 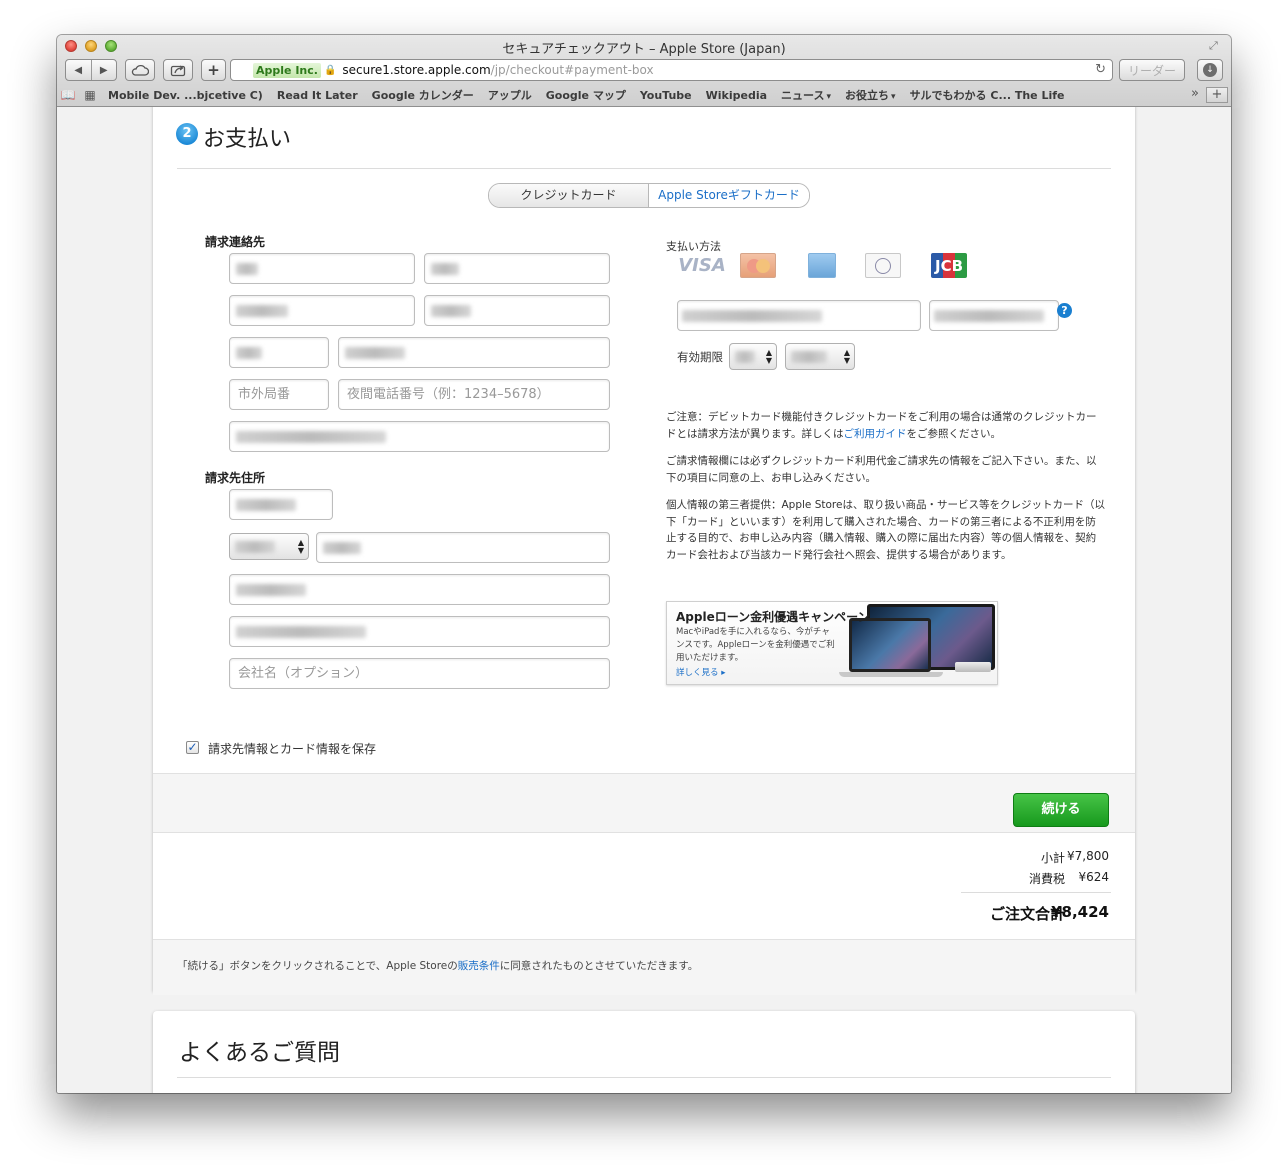 What do you see at coordinates (1052, 858) in the screenshot?
I see `subtotal-label: 小計` at bounding box center [1052, 858].